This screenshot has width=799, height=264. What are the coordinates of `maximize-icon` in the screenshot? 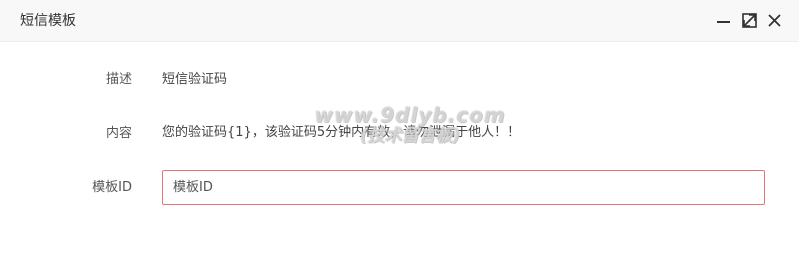 It's located at (750, 21).